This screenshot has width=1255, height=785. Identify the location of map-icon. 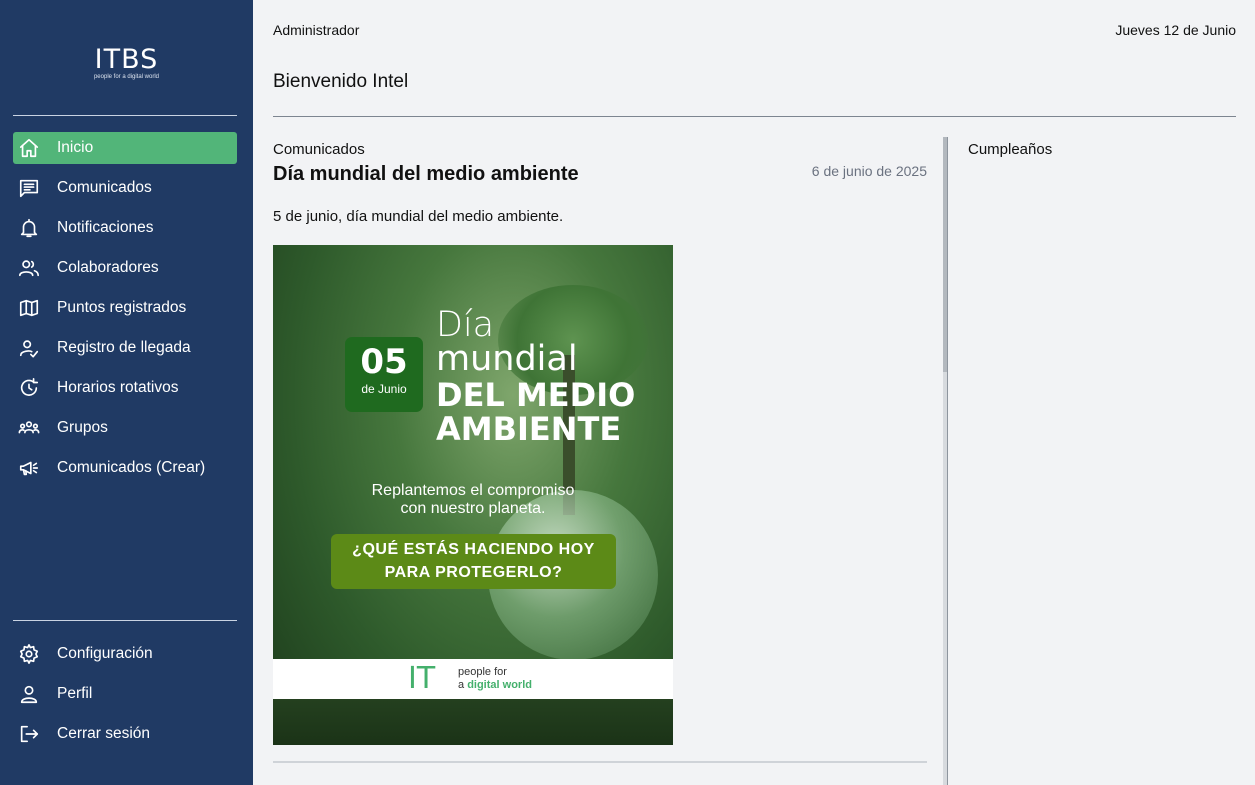
(29, 308).